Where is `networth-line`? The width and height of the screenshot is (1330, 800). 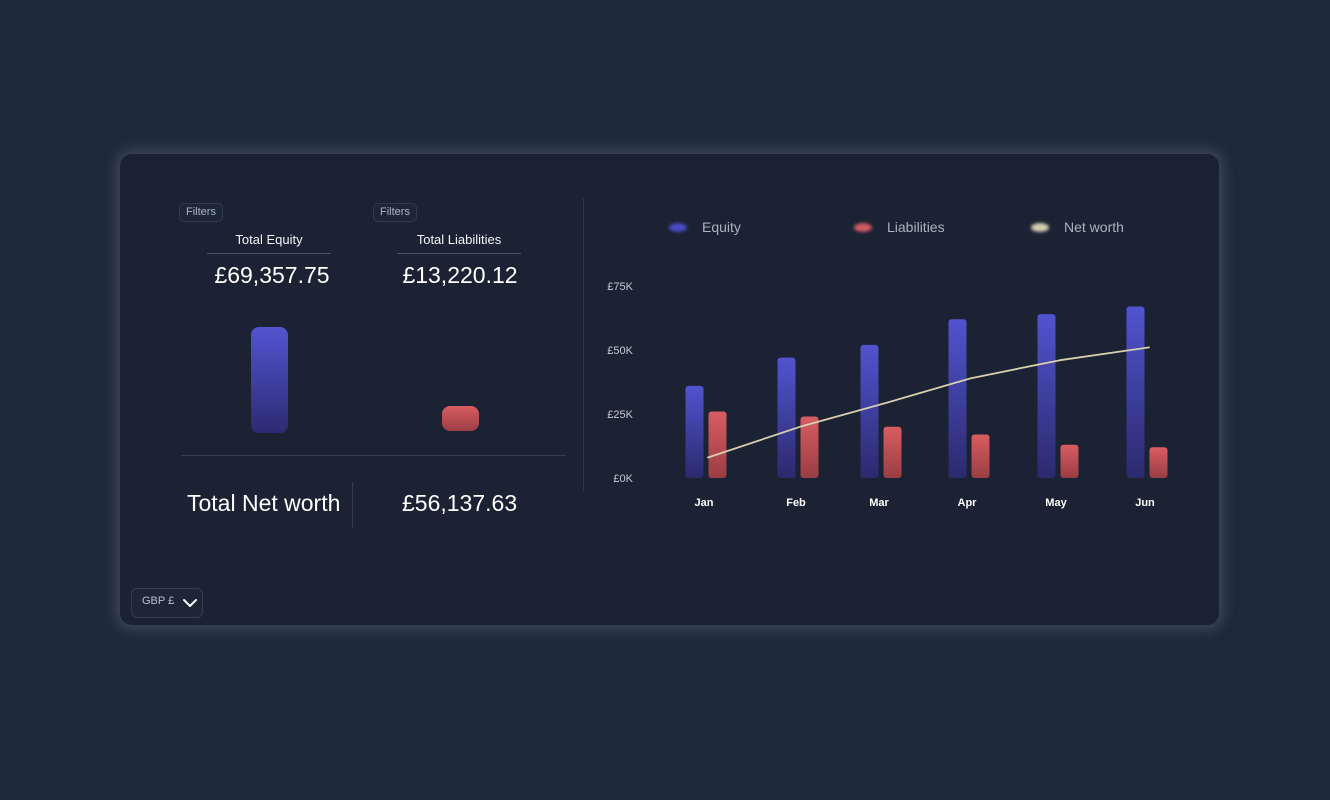 networth-line is located at coordinates (928, 402).